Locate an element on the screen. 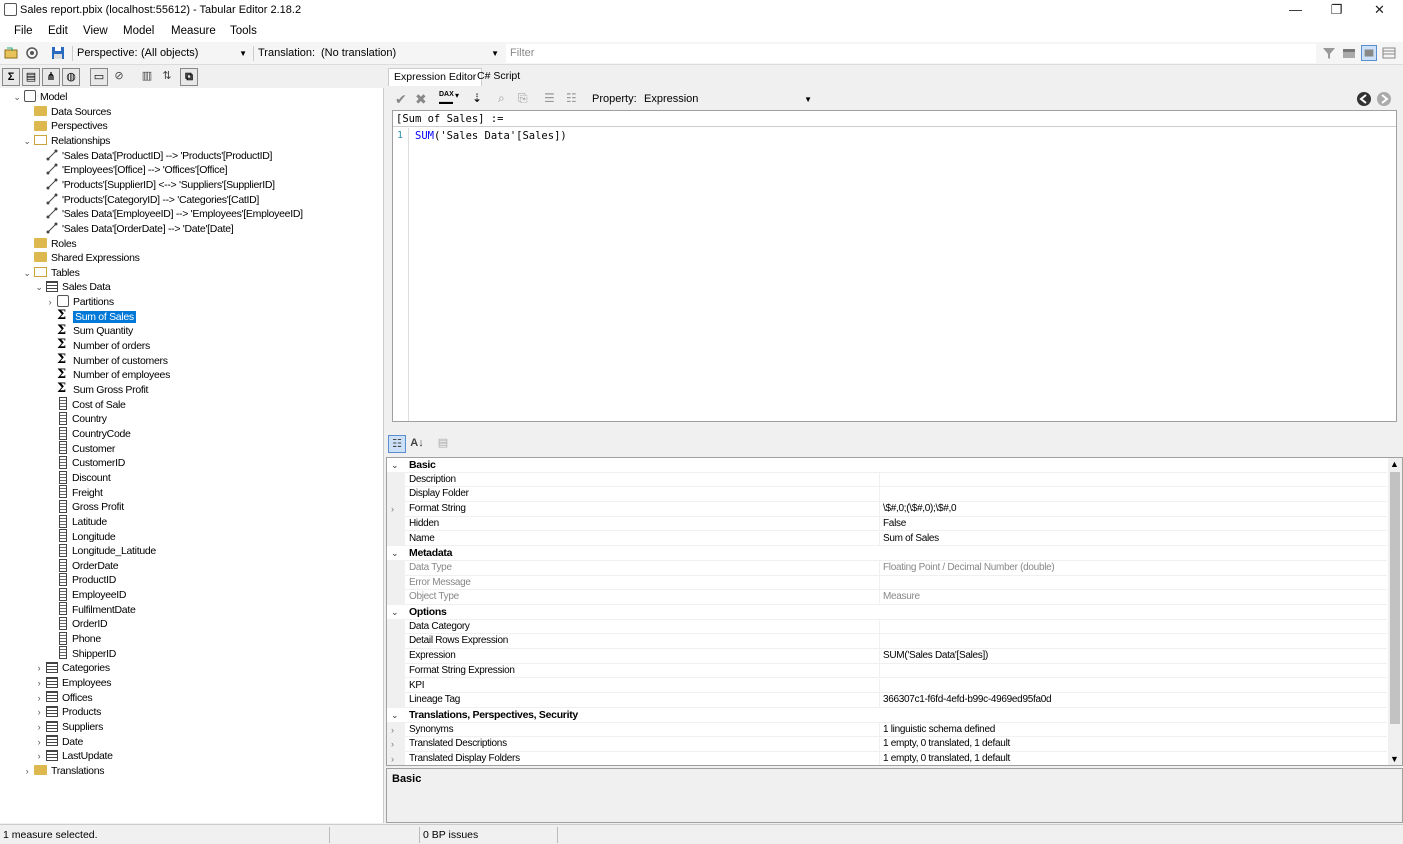 The height and width of the screenshot is (844, 1403). property-value: Sum of Sales is located at coordinates (911, 539).